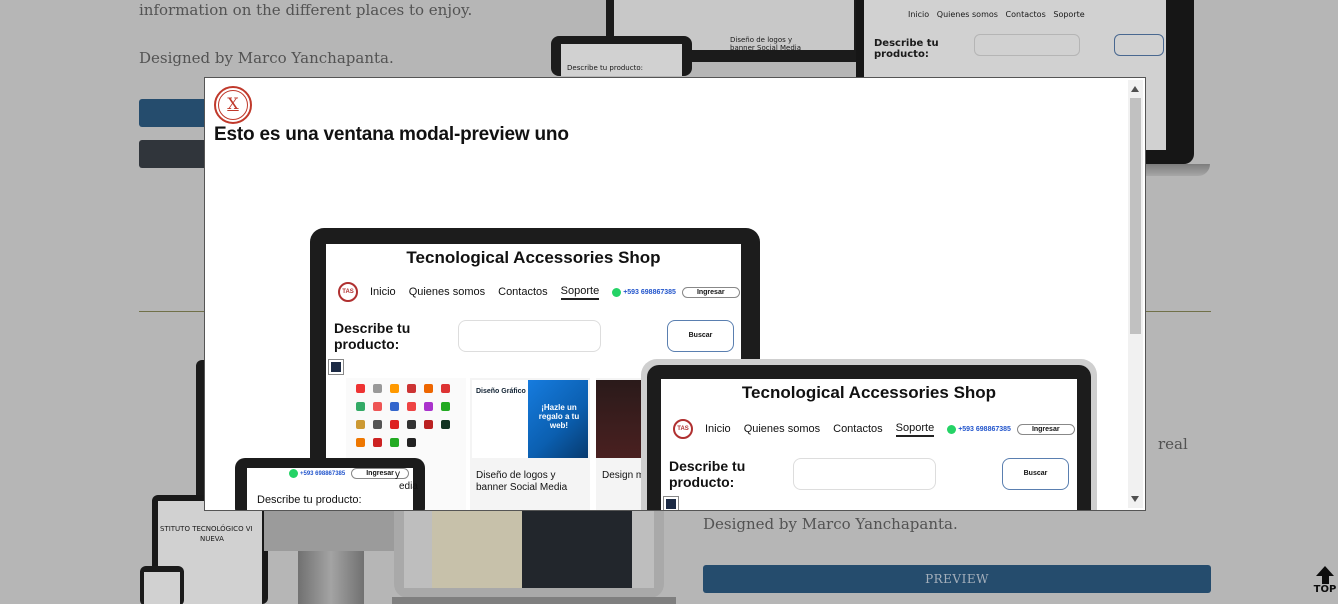 Image resolution: width=1338 pixels, height=604 pixels. Describe the element at coordinates (1135, 499) in the screenshot. I see `scroll-down-icon` at that location.